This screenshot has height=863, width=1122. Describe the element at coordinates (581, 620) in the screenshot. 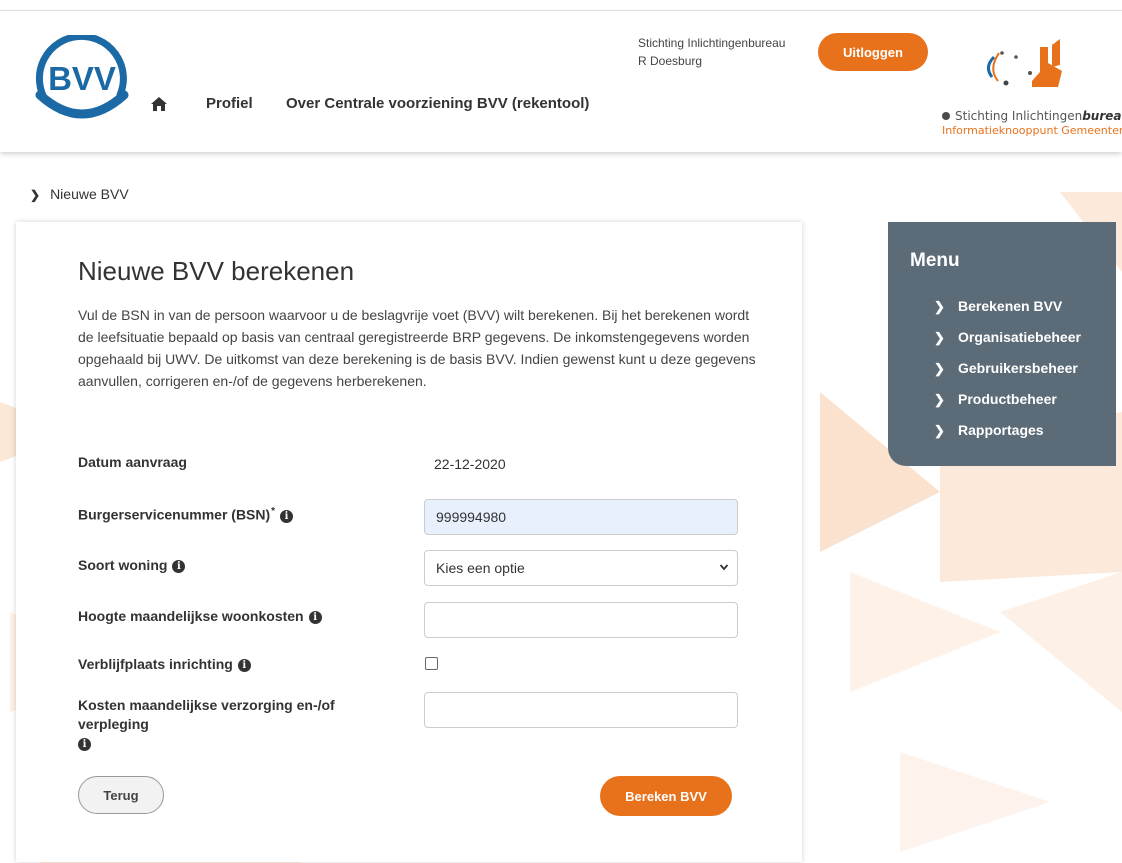

I see `woonkosten-input` at that location.